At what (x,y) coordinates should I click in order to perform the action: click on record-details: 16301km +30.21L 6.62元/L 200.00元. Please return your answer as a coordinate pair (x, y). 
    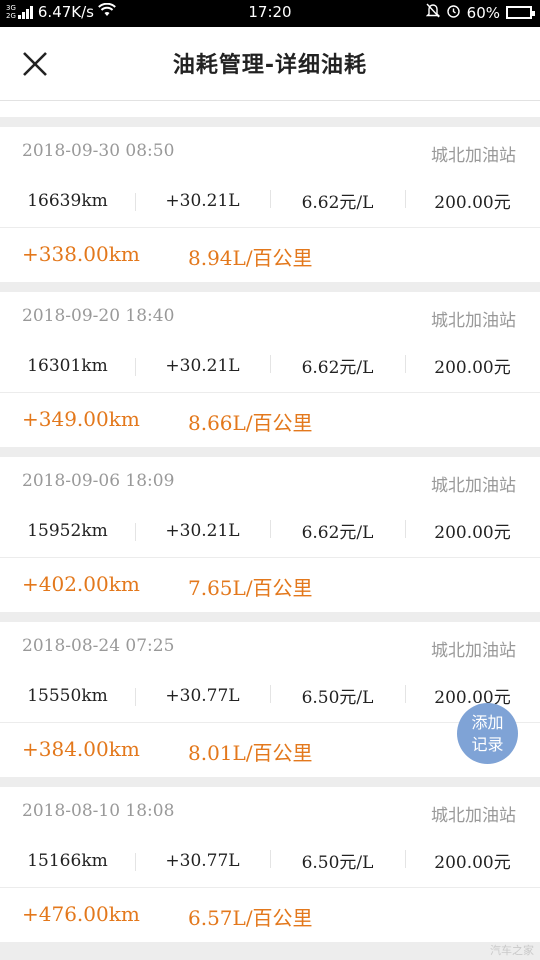
    Looking at the image, I should click on (270, 366).